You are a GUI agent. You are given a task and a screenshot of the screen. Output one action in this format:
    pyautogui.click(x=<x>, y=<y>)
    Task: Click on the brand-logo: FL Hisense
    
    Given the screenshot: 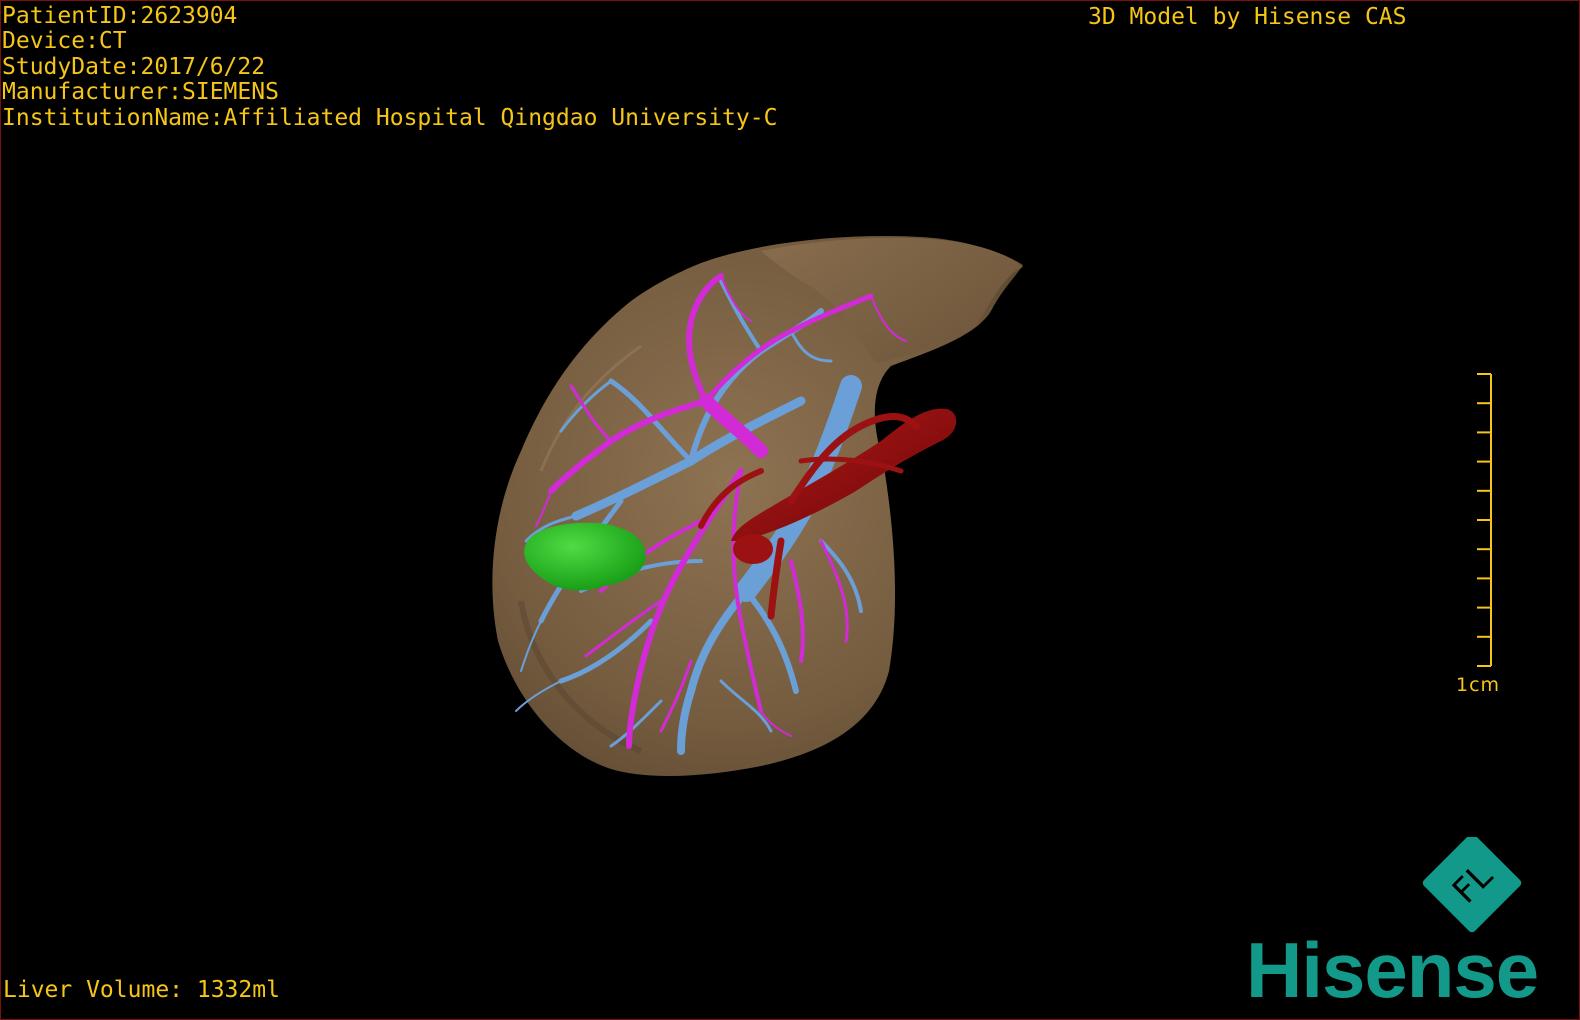 What is the action you would take?
    pyautogui.click(x=1392, y=922)
    